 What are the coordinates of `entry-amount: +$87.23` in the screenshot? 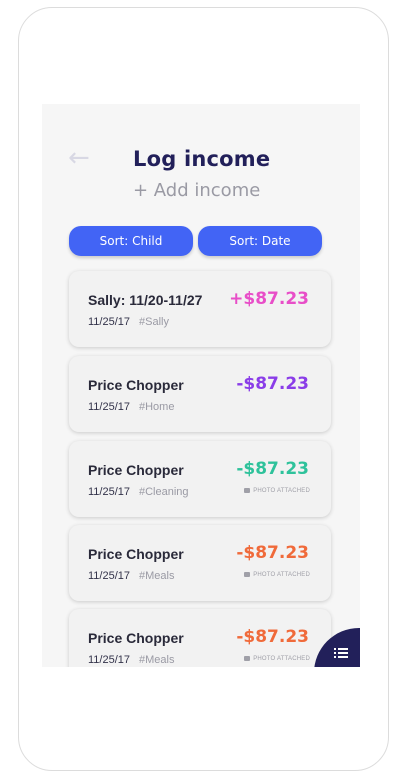 It's located at (269, 299).